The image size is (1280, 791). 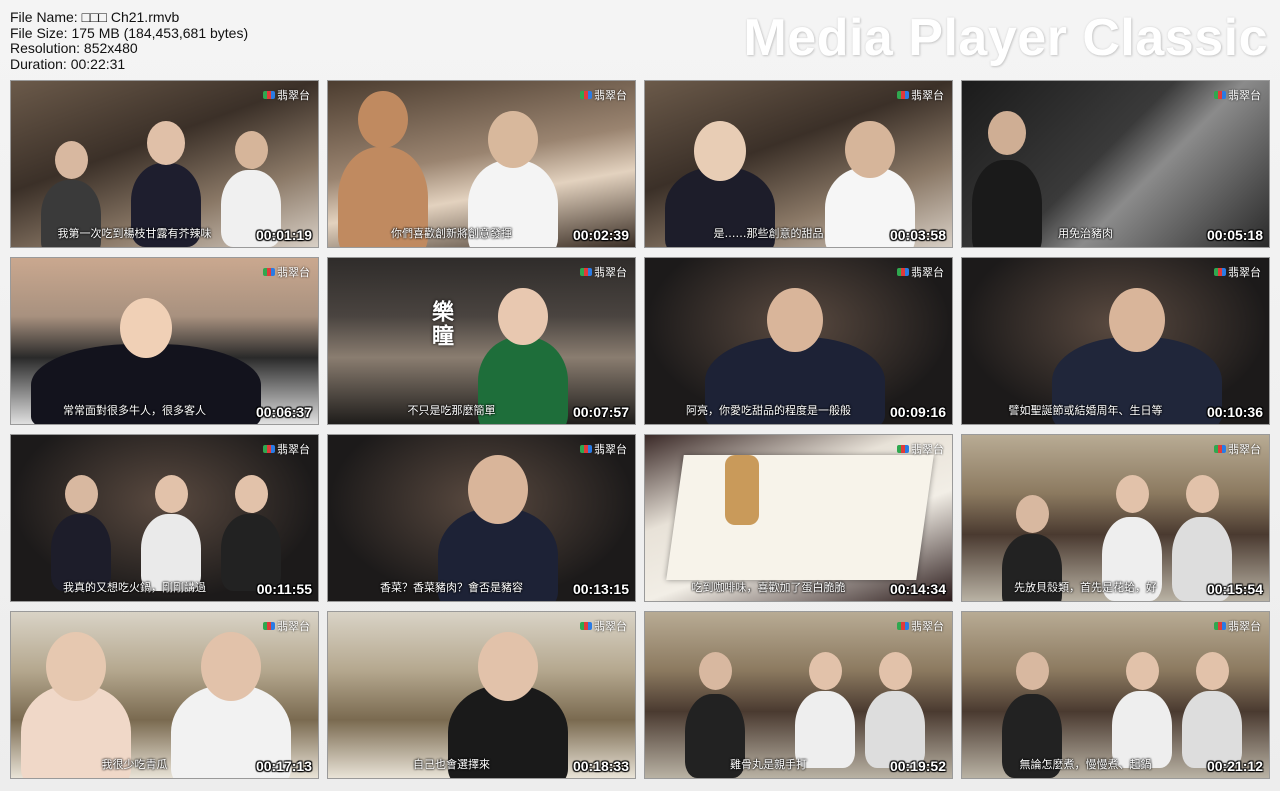 What do you see at coordinates (798, 164) in the screenshot?
I see `video-thumbnail: 翡翠台 是……那些創意的甜品 00:03:58` at bounding box center [798, 164].